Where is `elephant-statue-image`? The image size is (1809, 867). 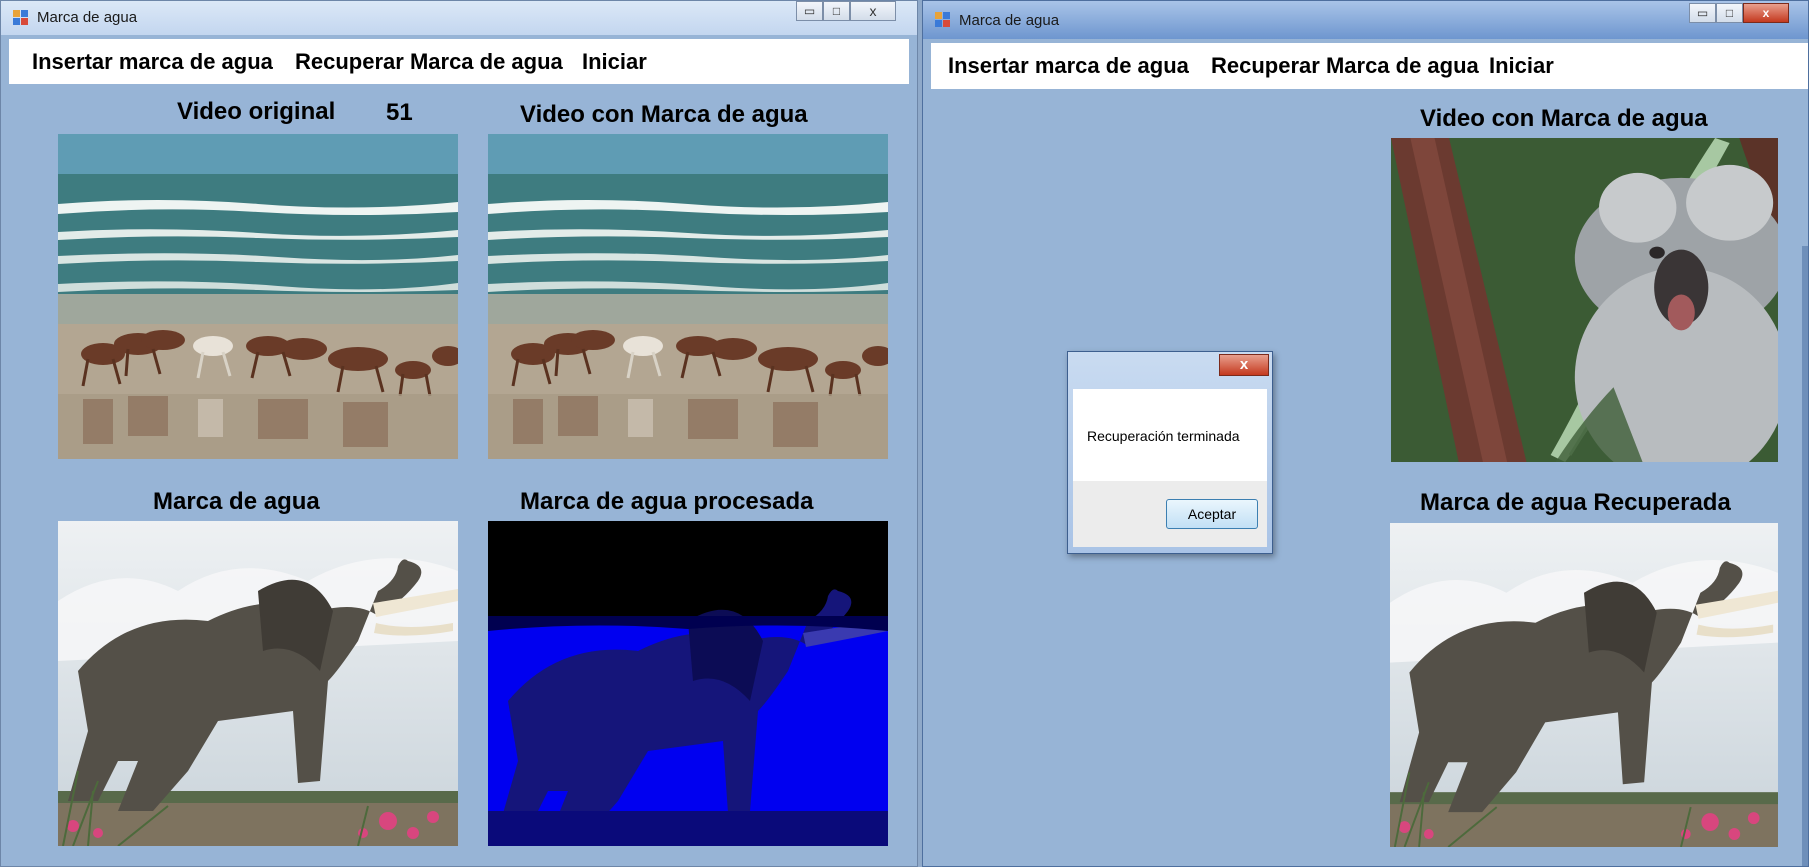 elephant-statue-image is located at coordinates (258, 683).